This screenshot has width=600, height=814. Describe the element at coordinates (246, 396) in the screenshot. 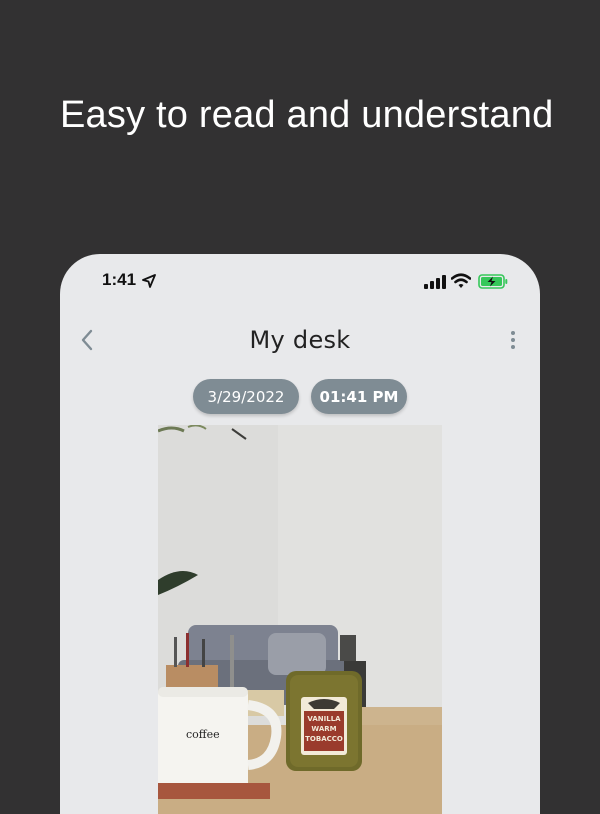

I see `date-chip: 3/29/2022` at that location.